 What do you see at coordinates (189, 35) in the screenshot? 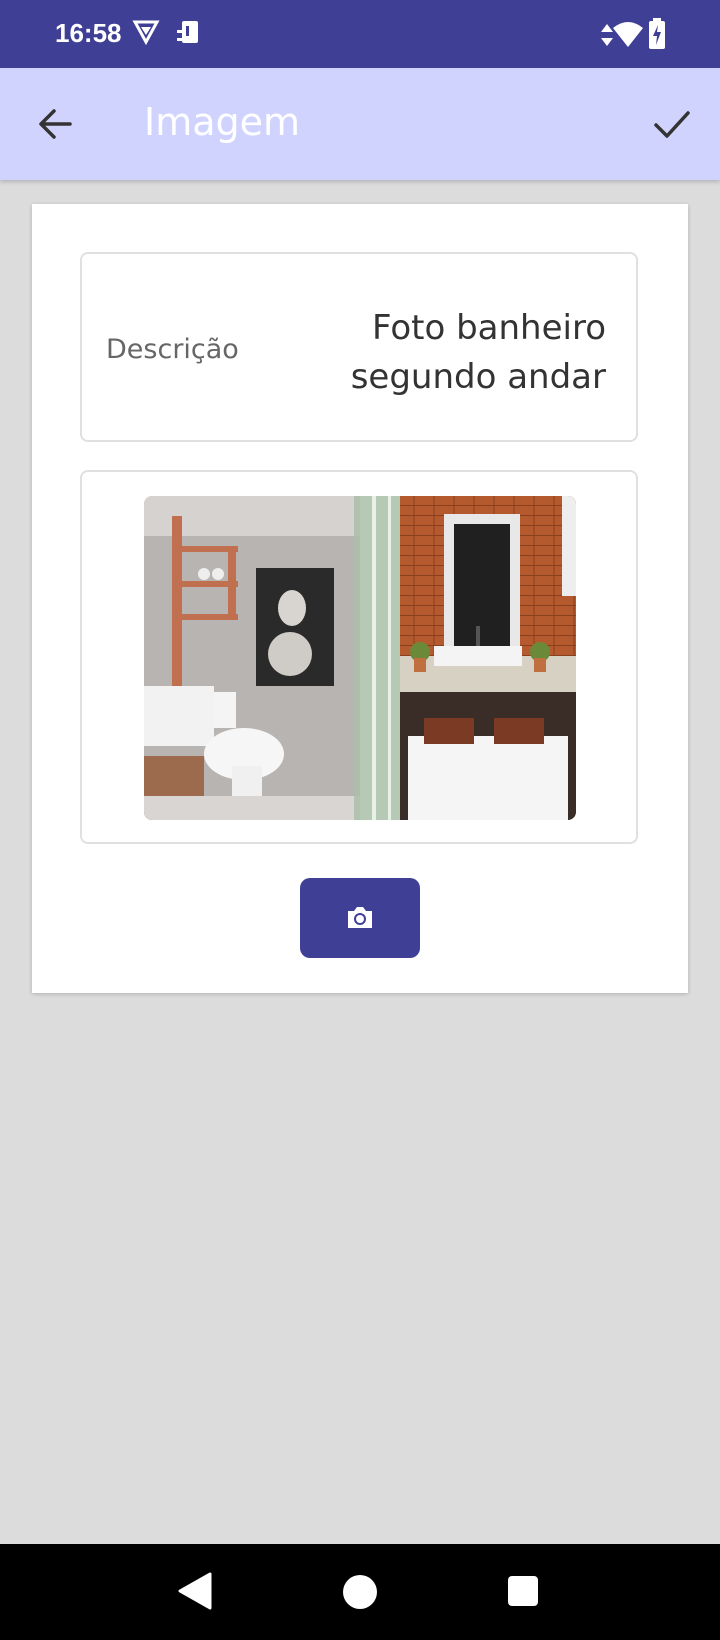
I see `sim-card-icon` at bounding box center [189, 35].